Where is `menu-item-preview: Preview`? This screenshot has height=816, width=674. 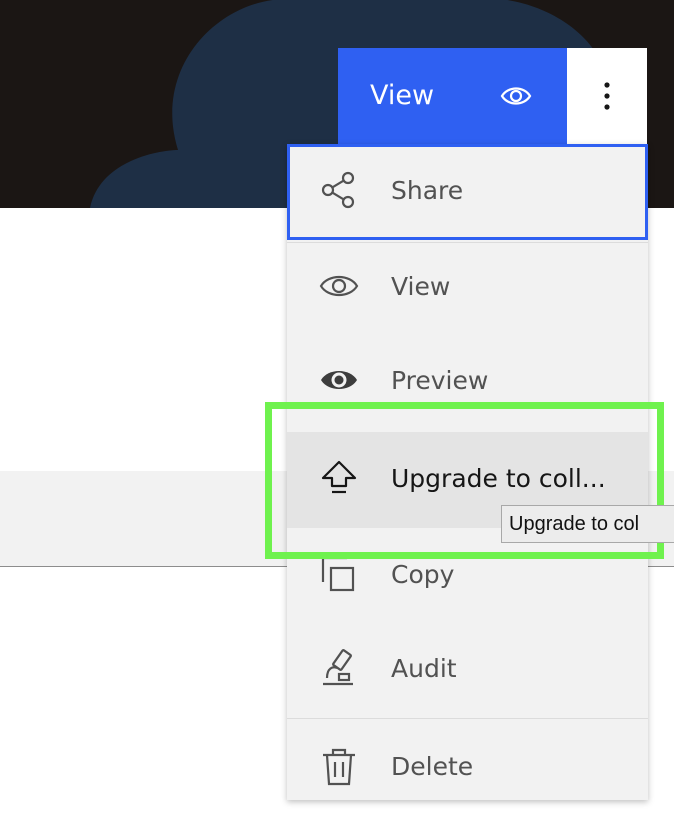
menu-item-preview: Preview is located at coordinates (467, 382).